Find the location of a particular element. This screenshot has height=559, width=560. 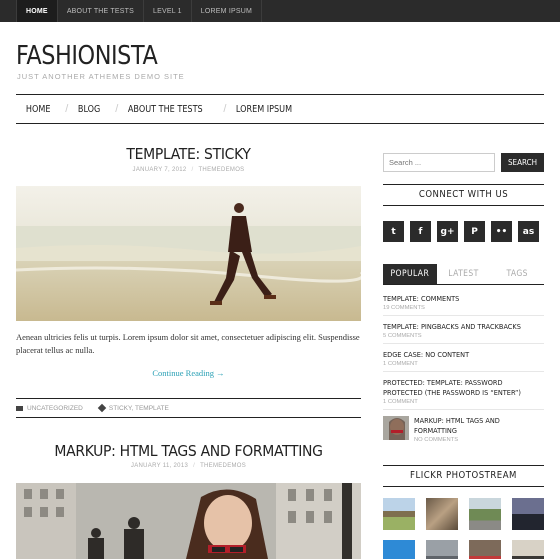

nav-lorem-ipsum: LOREM IPSUM is located at coordinates (264, 109).